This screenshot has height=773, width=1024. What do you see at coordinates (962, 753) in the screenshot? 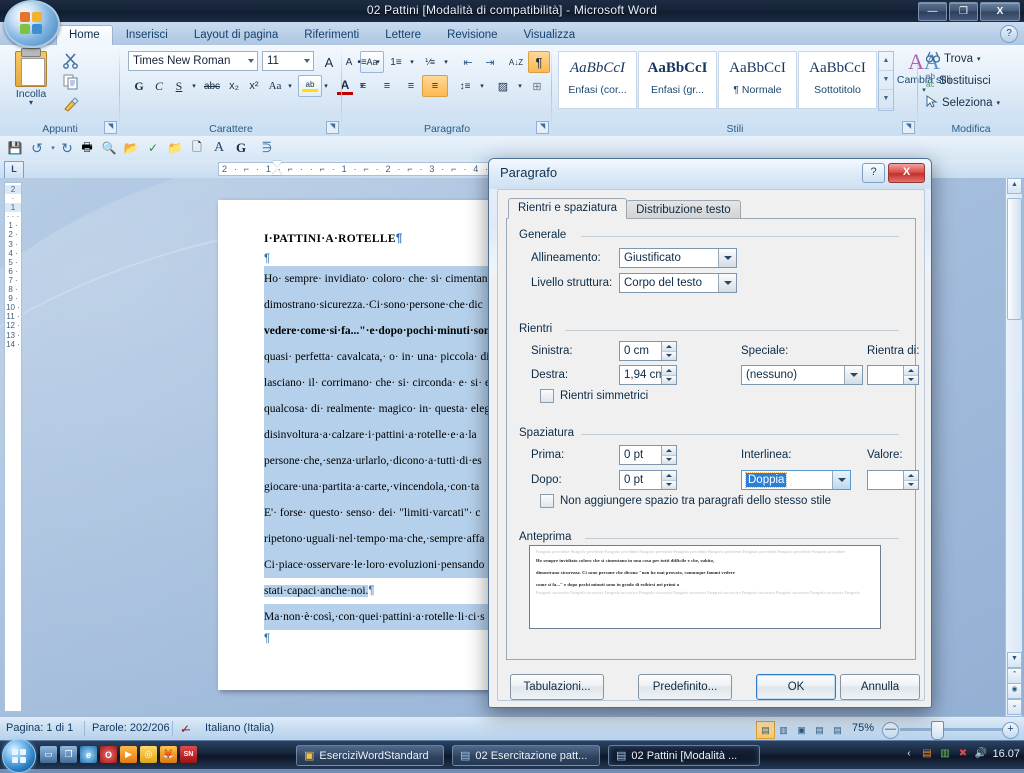
I see `network-error-icon: ✖` at bounding box center [962, 753].